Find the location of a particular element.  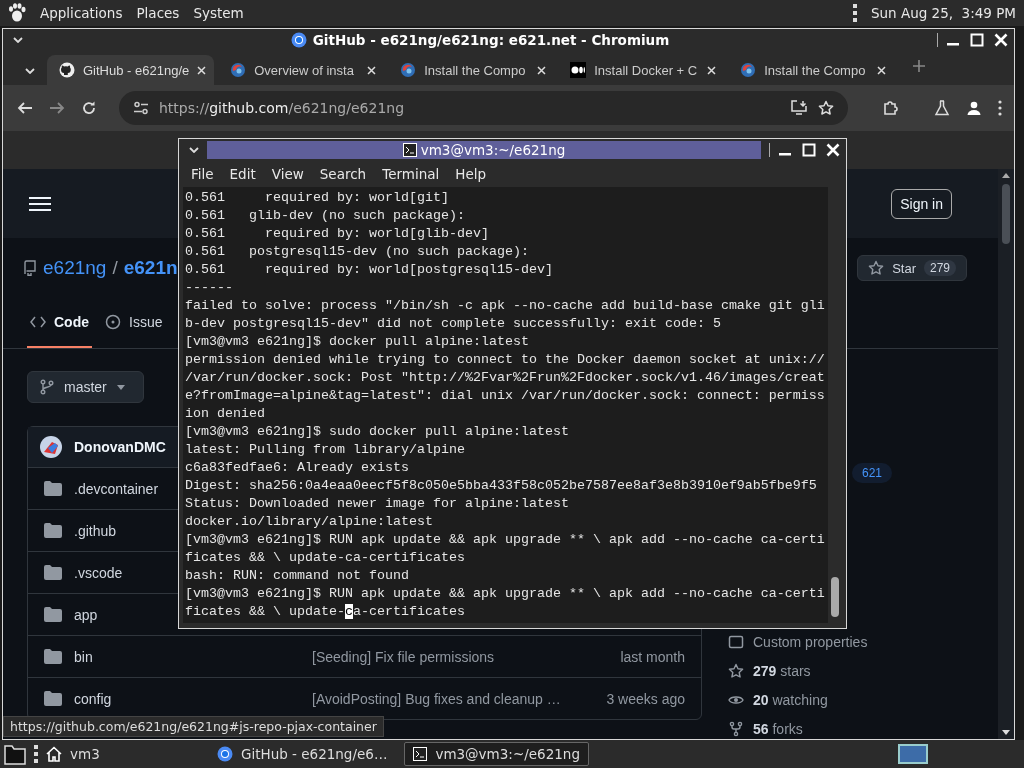

file-name: .devcontainer is located at coordinates (116, 488).